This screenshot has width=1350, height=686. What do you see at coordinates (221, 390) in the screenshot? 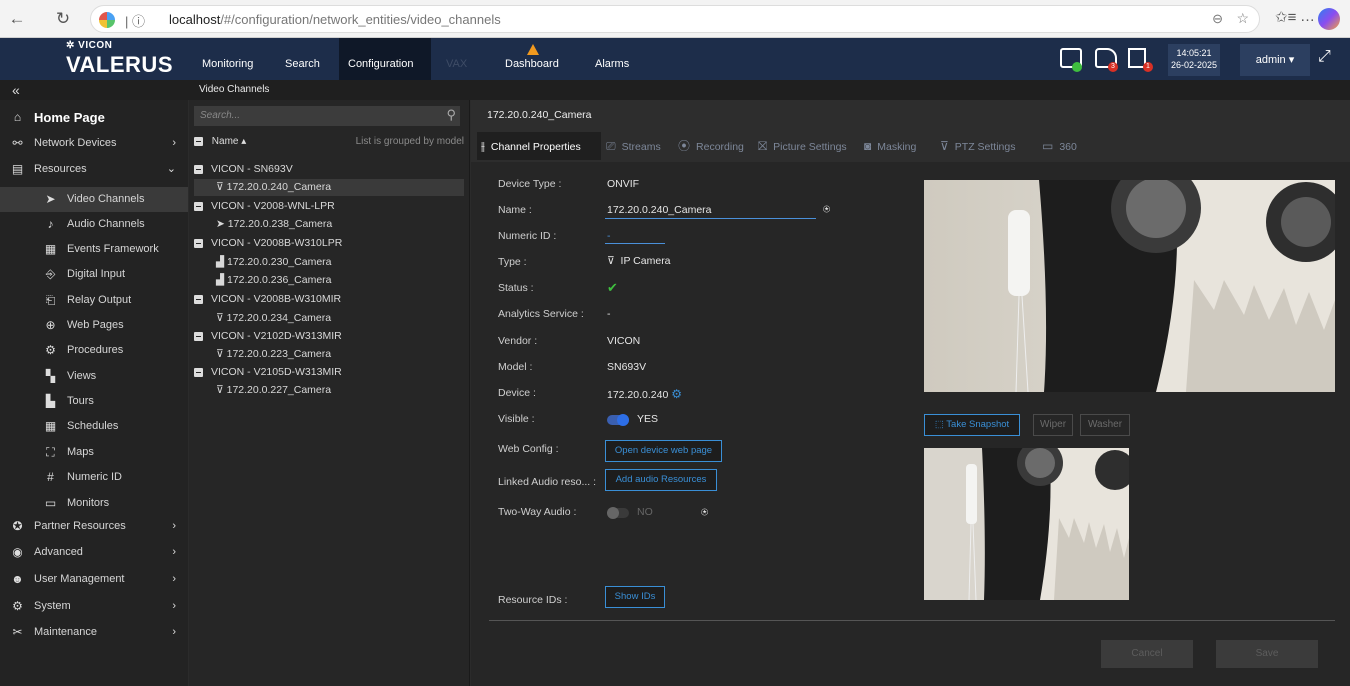
I see `dome-camera-icon: ⊽` at bounding box center [221, 390].